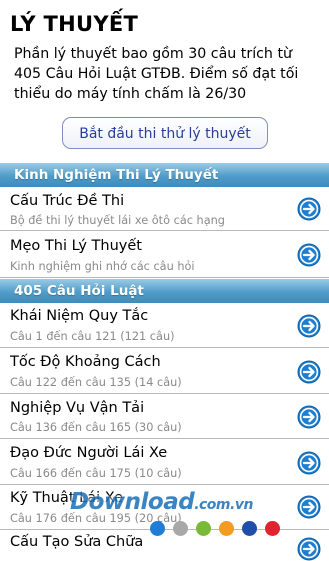 The image size is (329, 561). Describe the element at coordinates (76, 246) in the screenshot. I see `list-item-title: Mẹo Thi Lý Thuyết` at that location.